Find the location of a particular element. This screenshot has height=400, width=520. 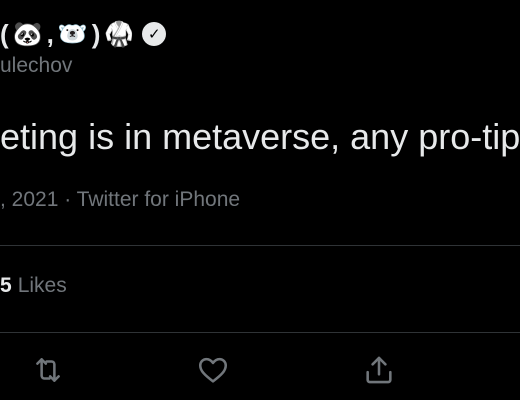

comma: , is located at coordinates (50, 33).